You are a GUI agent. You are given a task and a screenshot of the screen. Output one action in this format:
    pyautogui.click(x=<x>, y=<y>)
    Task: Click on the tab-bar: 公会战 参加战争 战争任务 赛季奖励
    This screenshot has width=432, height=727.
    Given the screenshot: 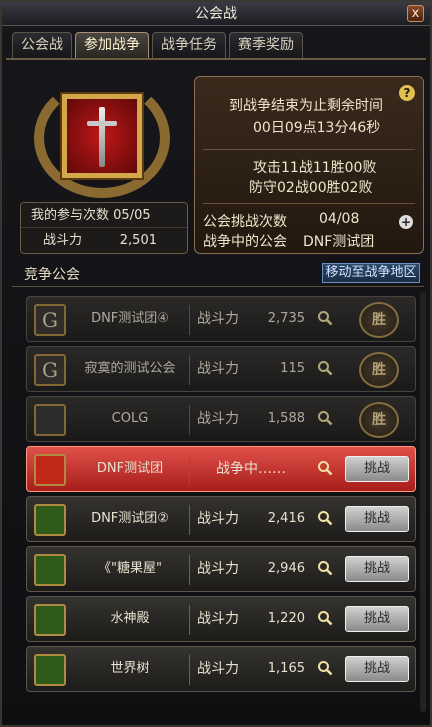 What is the action you would take?
    pyautogui.click(x=157, y=45)
    